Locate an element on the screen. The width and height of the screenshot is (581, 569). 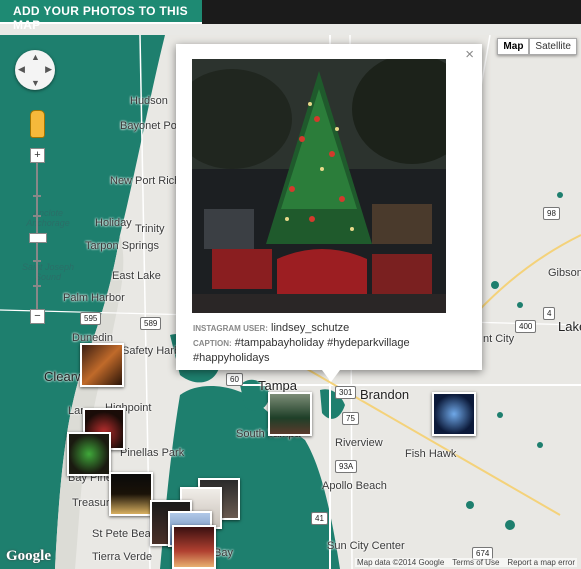
pan-up-icon: ▲ is located at coordinates (35, 57).